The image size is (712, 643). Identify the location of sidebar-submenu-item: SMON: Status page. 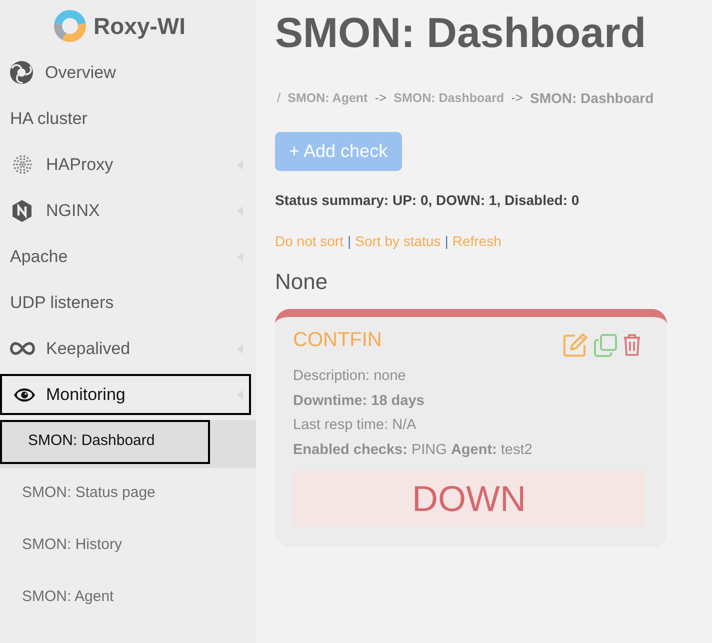
(105, 494).